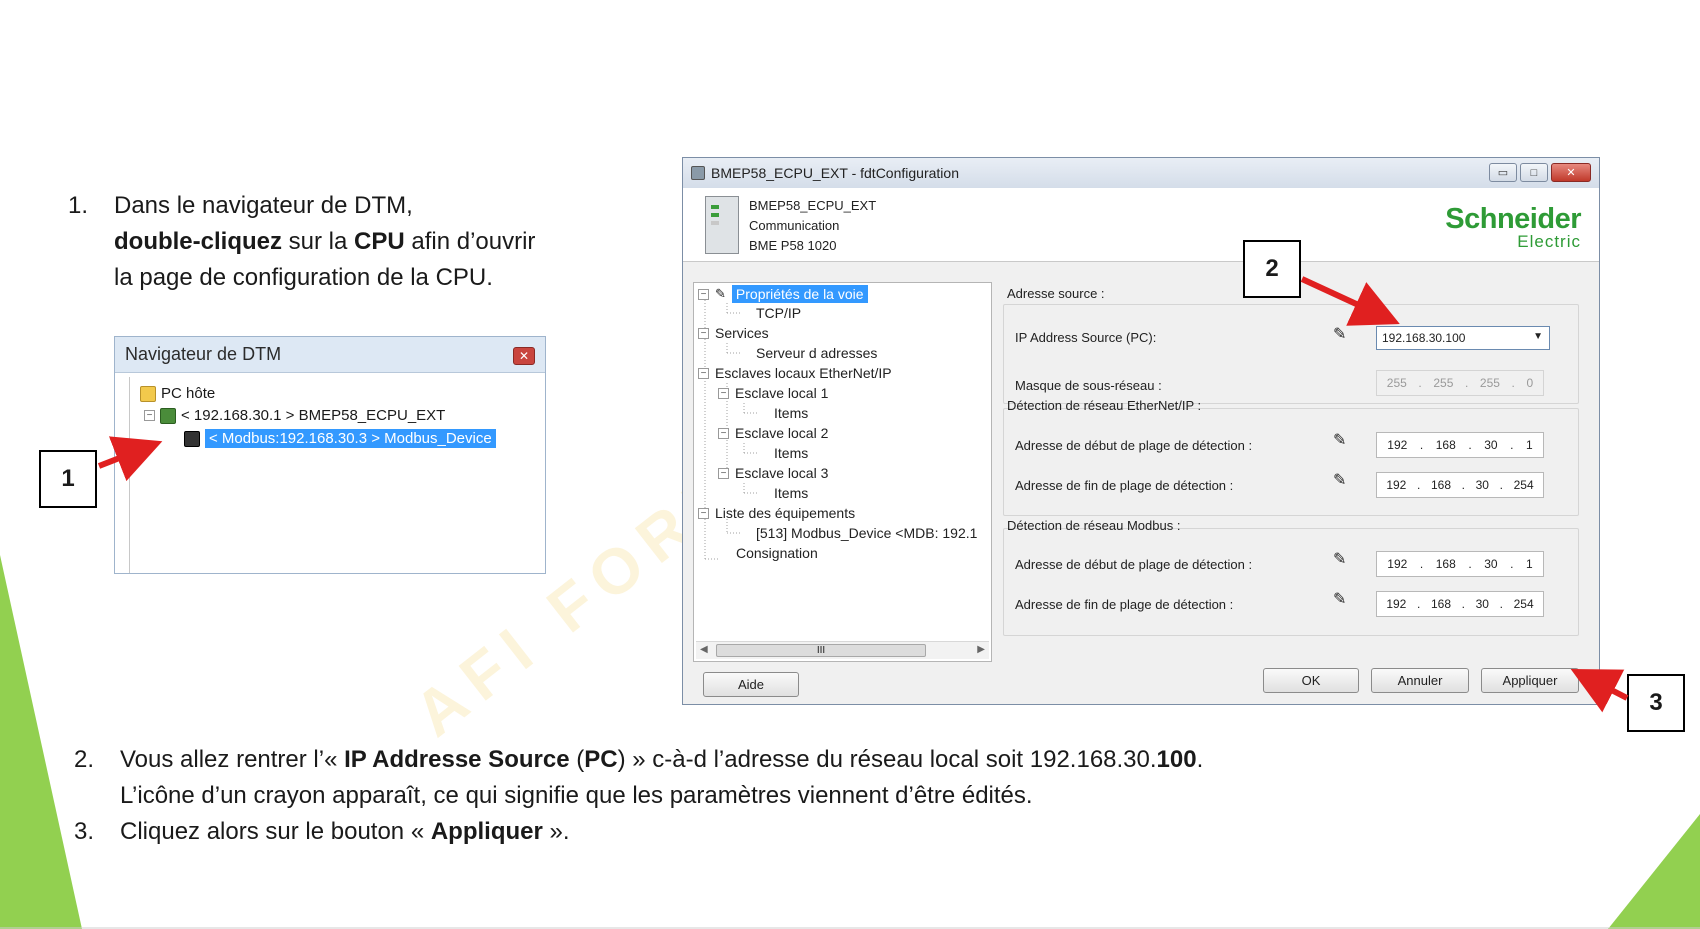 This screenshot has height=929, width=1700. What do you see at coordinates (601, 759) in the screenshot?
I see `emphasis: PC` at bounding box center [601, 759].